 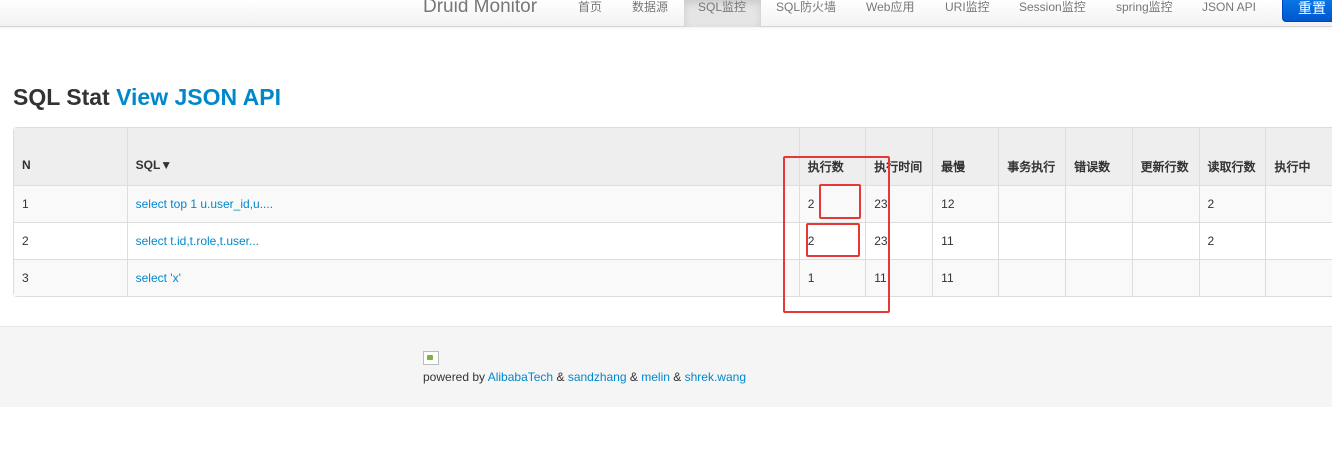 I want to click on table-row: 2 select t.id,t.role,t.user... 2 23 11 2, so click(x=673, y=240).